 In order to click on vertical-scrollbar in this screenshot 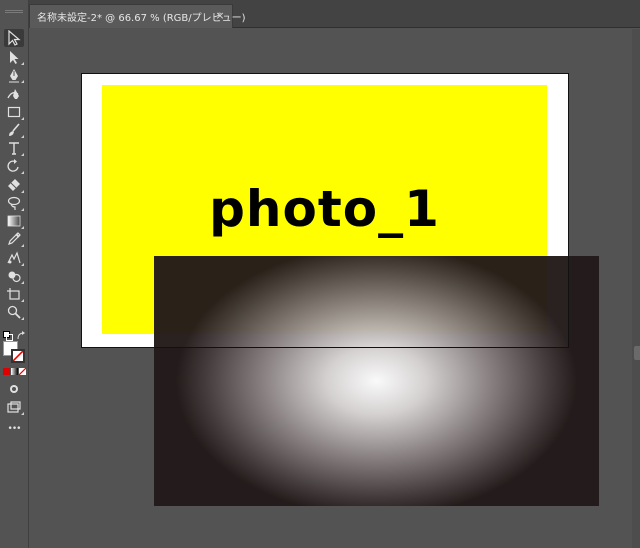, I will do `click(636, 288)`.